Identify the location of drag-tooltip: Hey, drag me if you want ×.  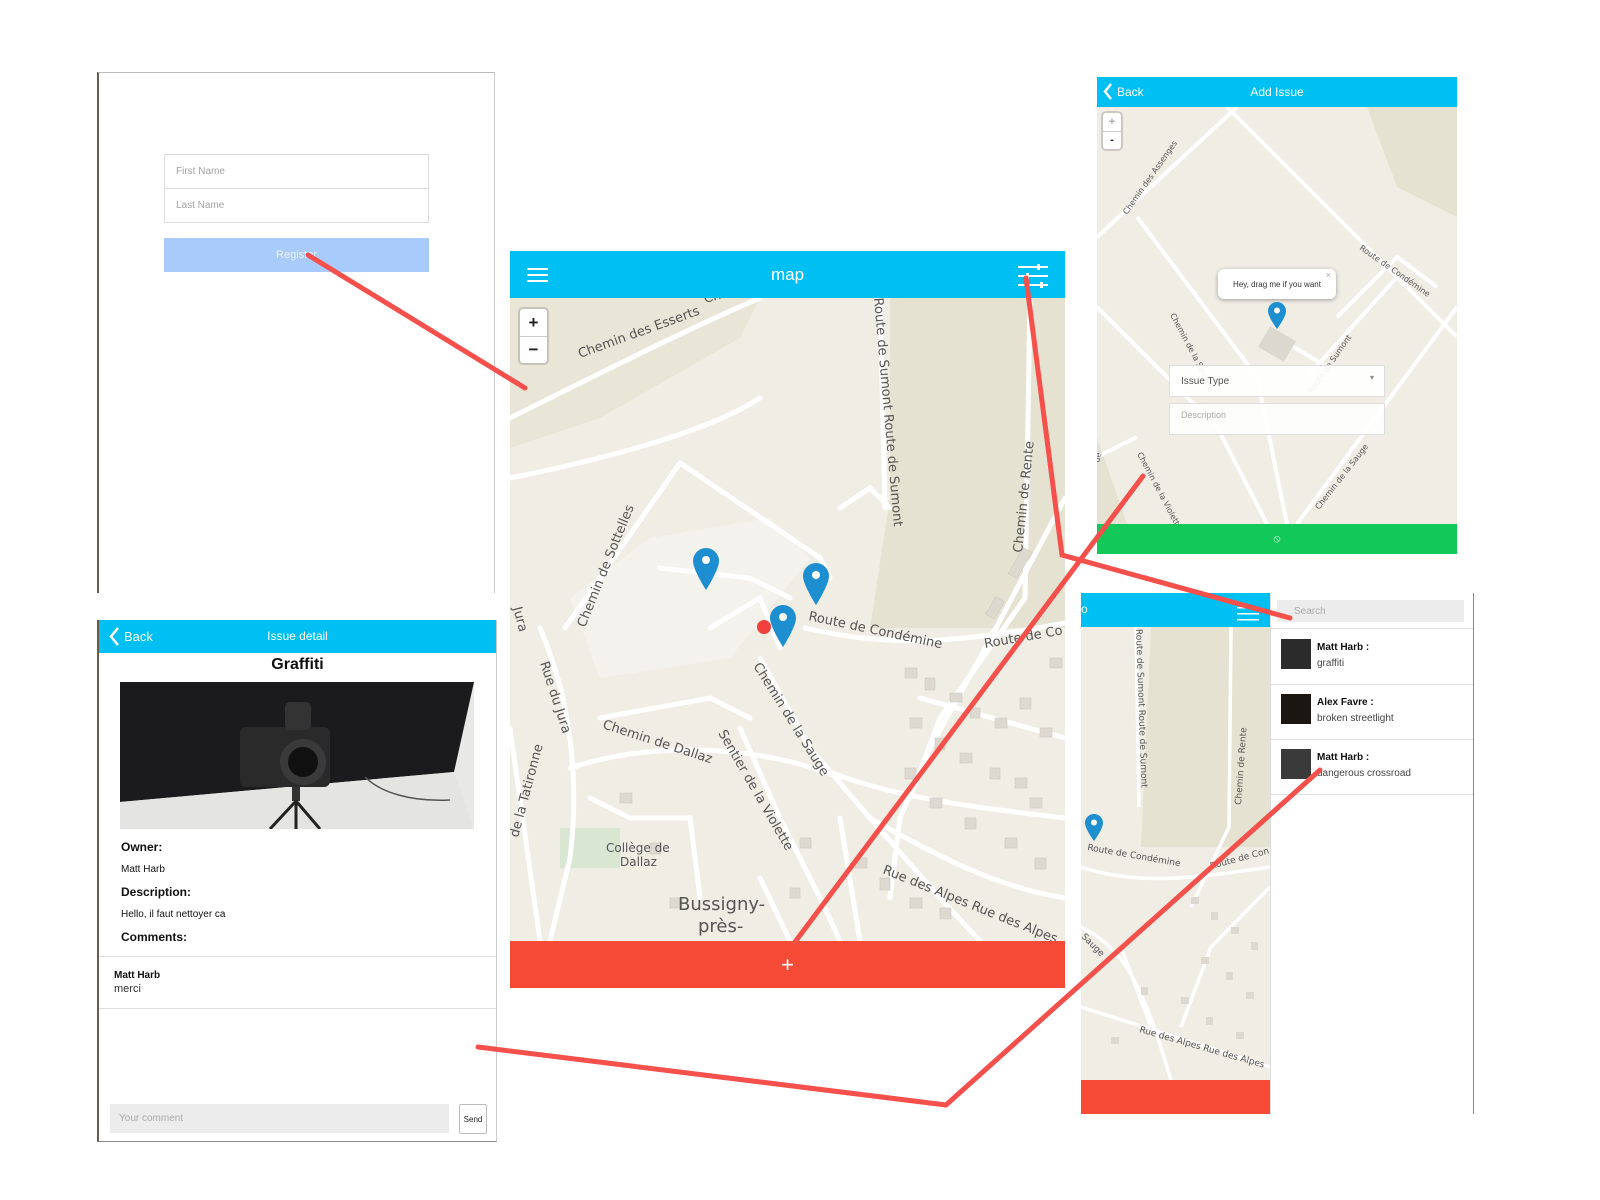
(1277, 284).